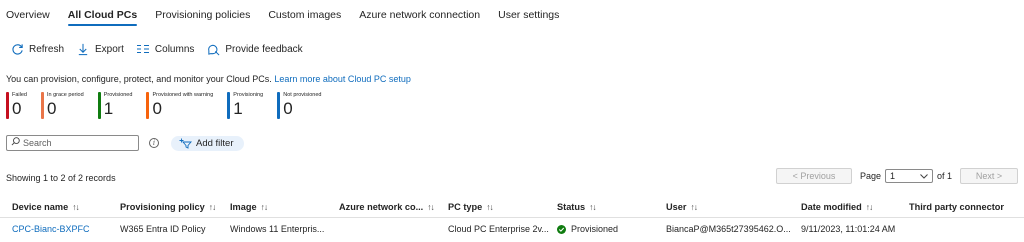  I want to click on col-provisioning-policy: Provisioning policy ↑↓, so click(167, 207).